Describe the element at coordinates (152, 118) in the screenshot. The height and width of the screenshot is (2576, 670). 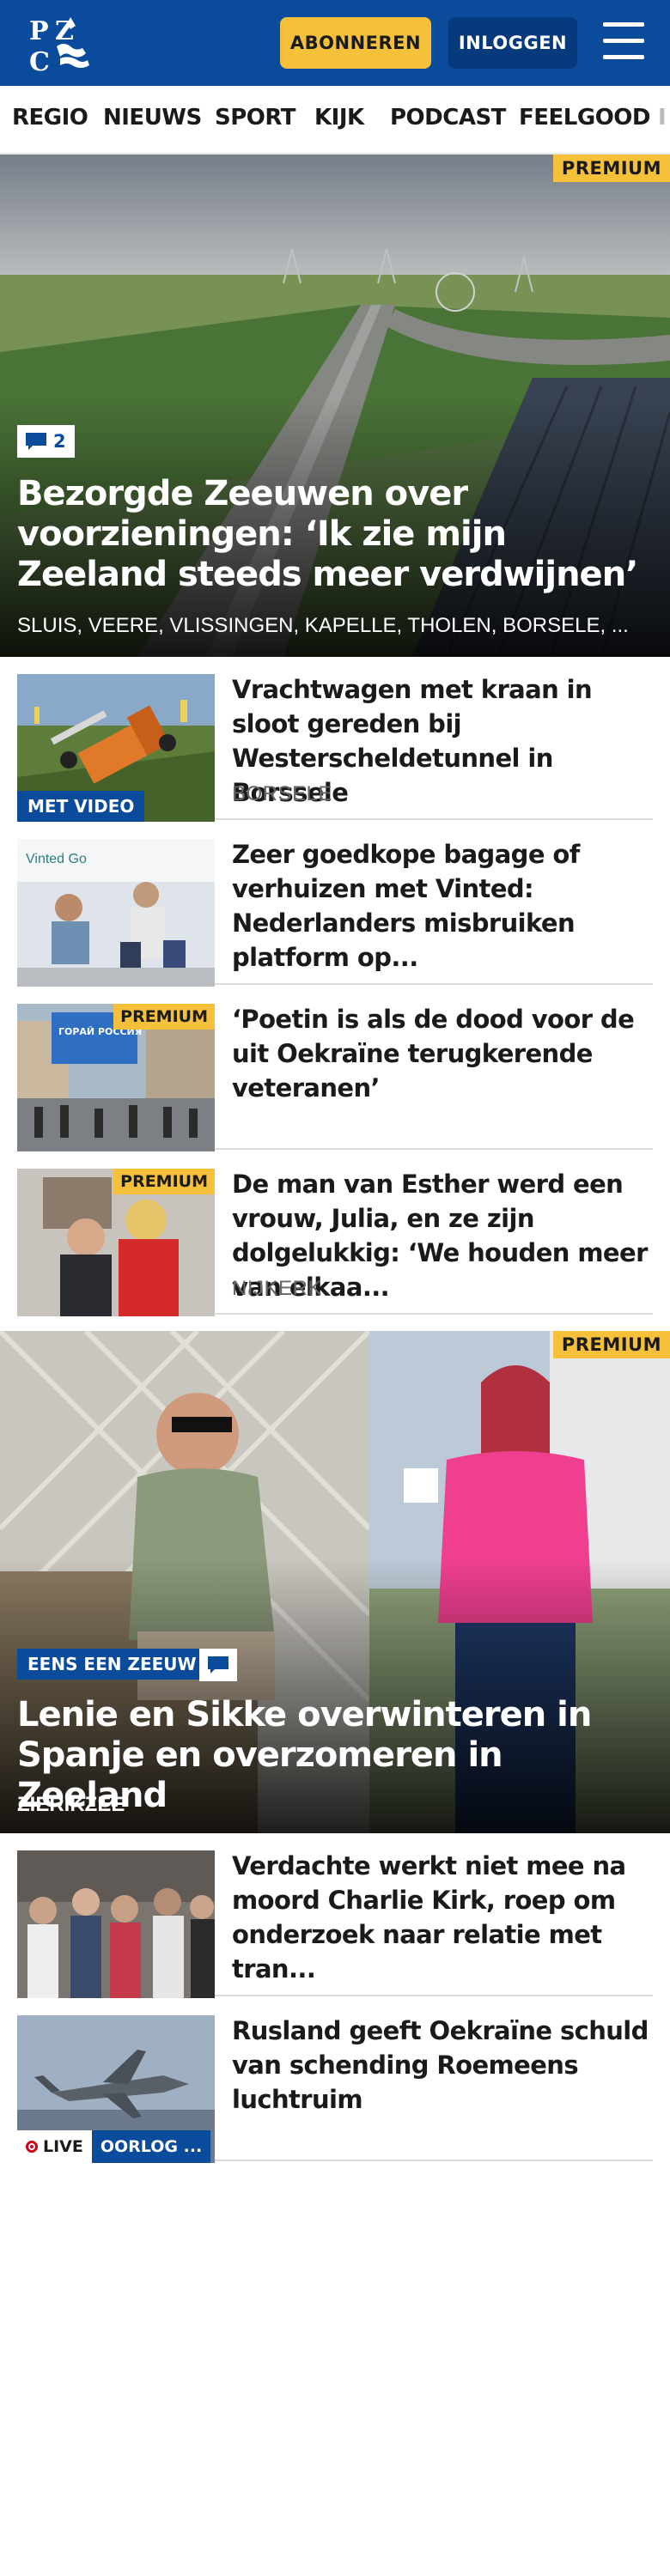
I see `nav-item-nieuws: NIEUWS` at that location.